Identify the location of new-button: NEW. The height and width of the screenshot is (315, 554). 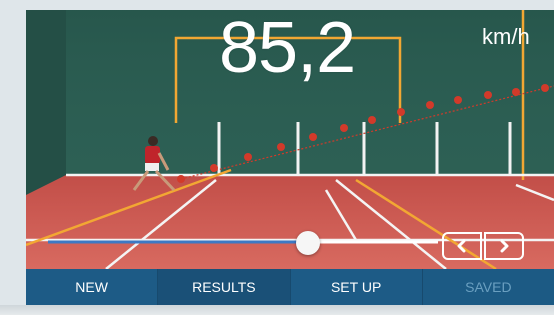
(92, 287).